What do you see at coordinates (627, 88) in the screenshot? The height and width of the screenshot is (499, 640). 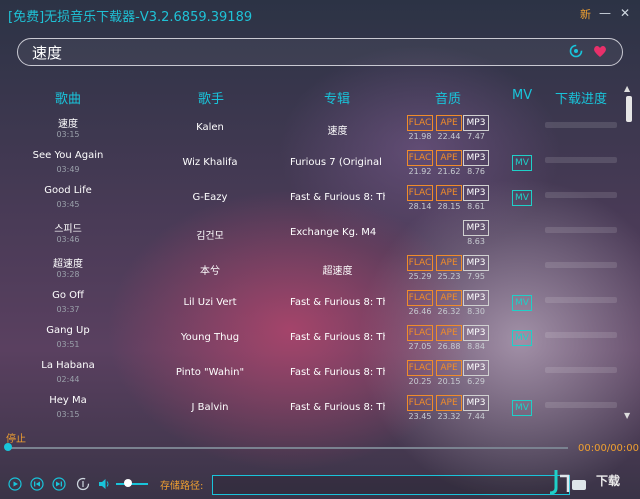 I see `scroll-up-arrow-icon: ▲` at bounding box center [627, 88].